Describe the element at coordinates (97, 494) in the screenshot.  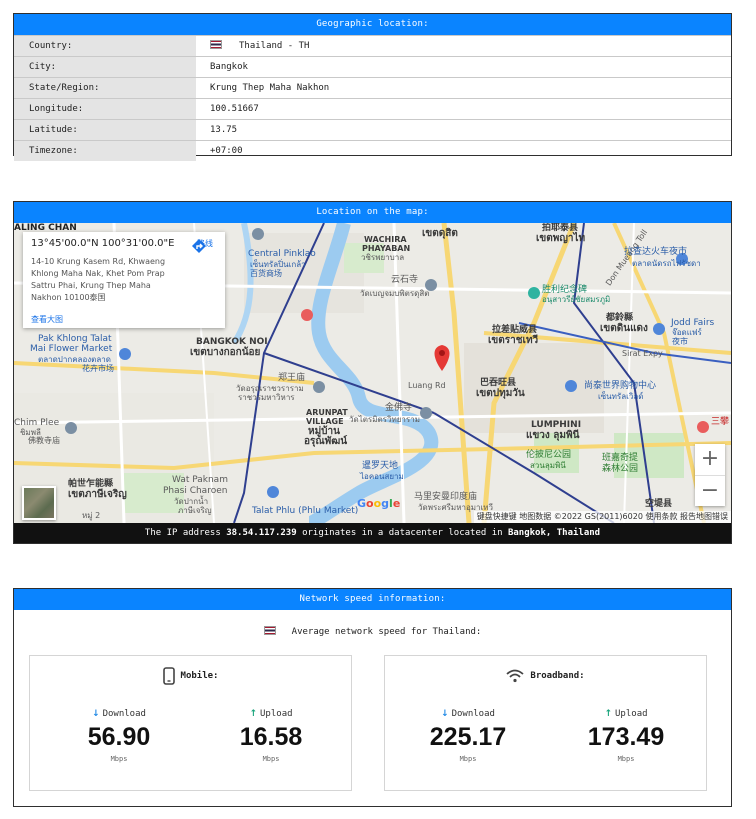
I see `map-label: เขตภาษีเจริญ` at that location.